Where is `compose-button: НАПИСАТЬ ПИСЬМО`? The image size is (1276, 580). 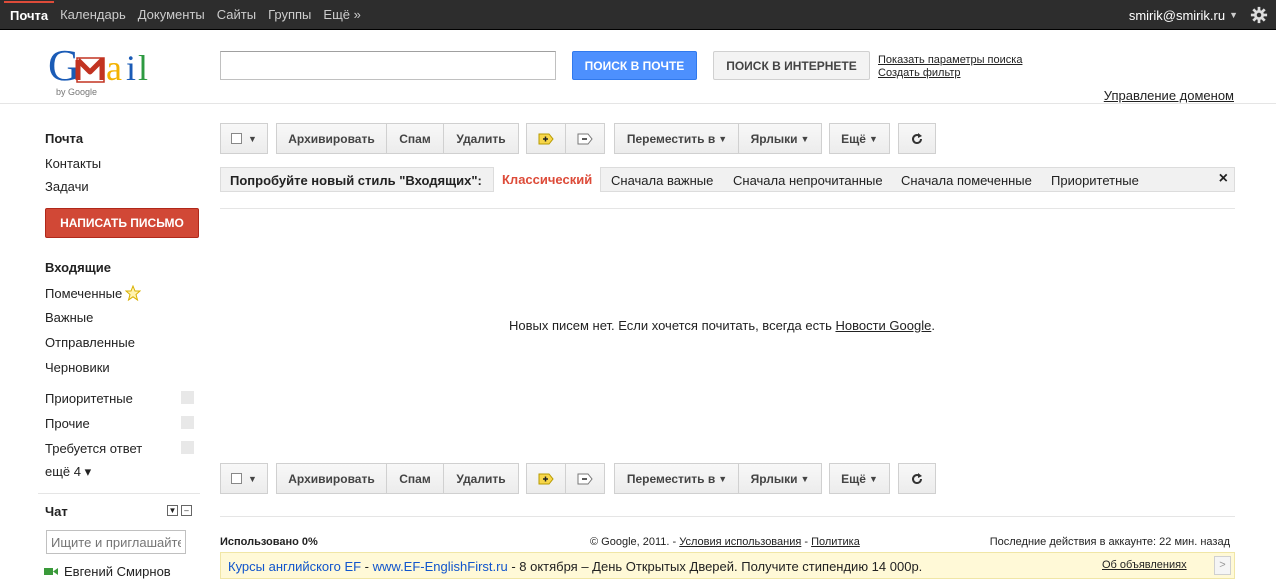
compose-button: НАПИСАТЬ ПИСЬМО is located at coordinates (122, 223).